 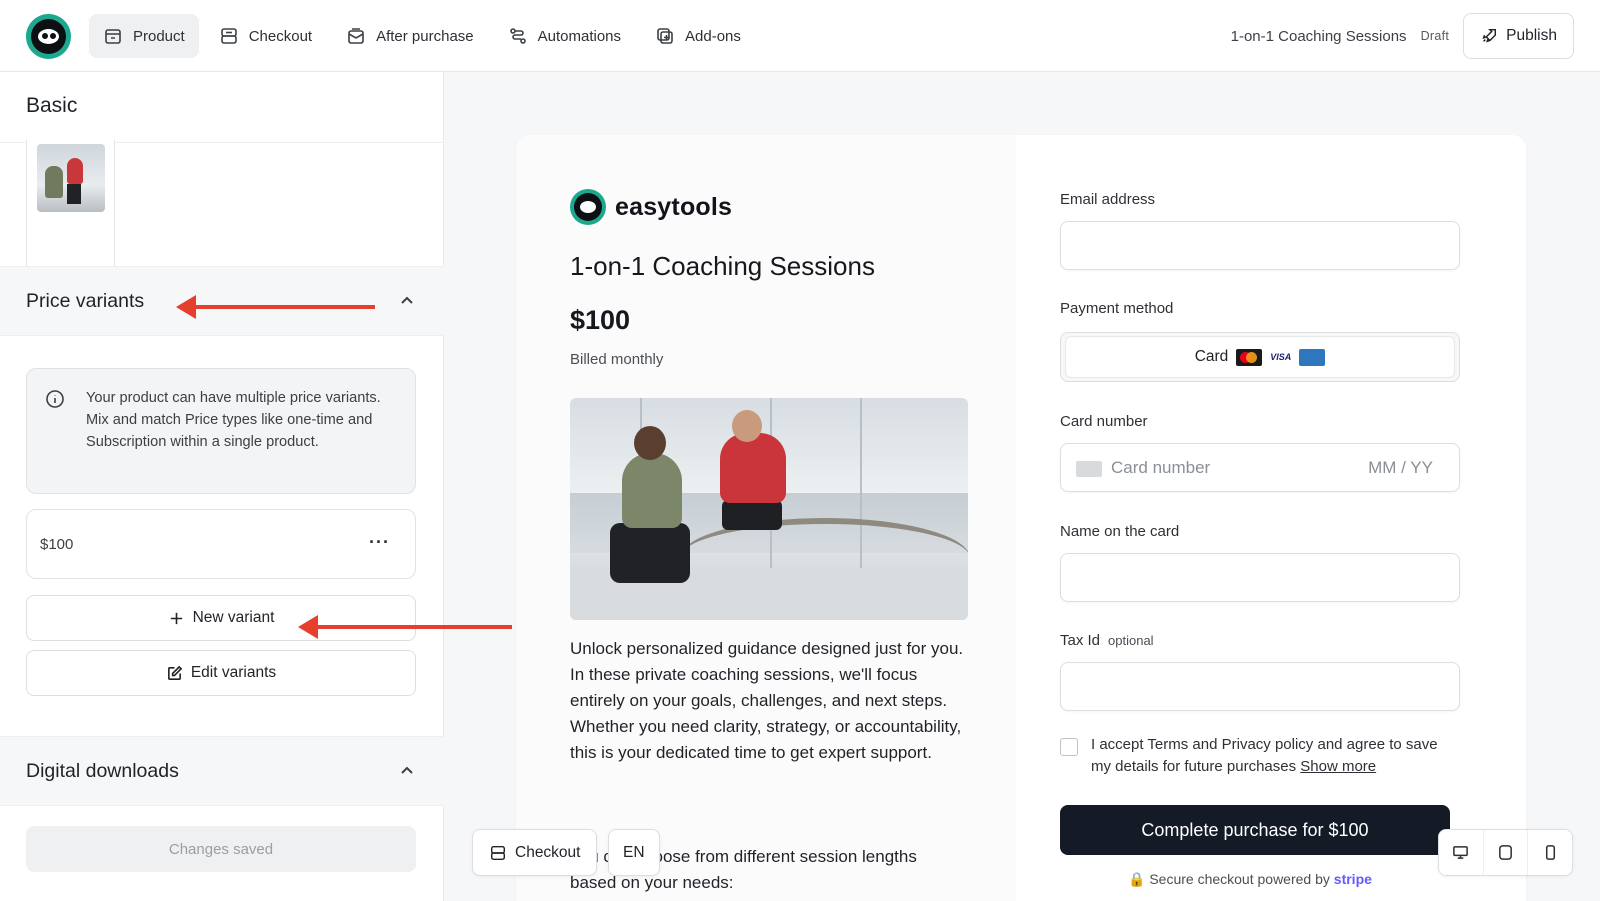 I want to click on brand: easytools, so click(x=651, y=207).